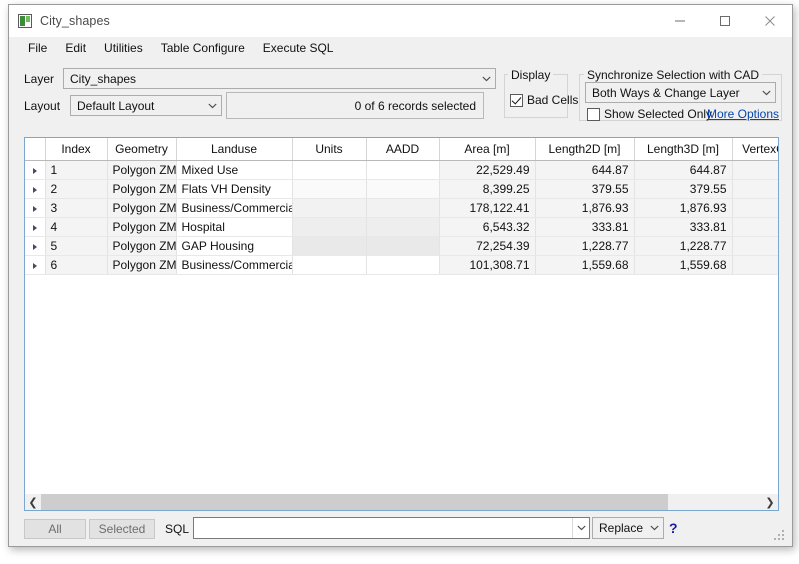 This screenshot has width=799, height=564. What do you see at coordinates (146, 105) in the screenshot?
I see `layout-combo: Default Layout` at bounding box center [146, 105].